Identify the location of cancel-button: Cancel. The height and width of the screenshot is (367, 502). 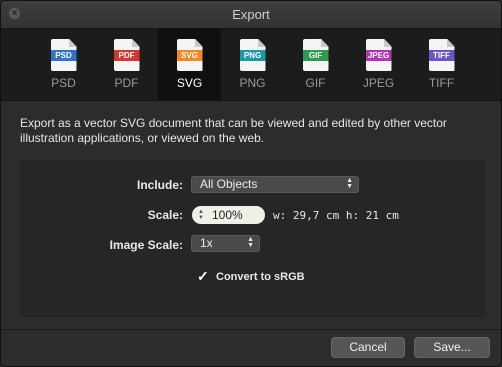
(368, 347).